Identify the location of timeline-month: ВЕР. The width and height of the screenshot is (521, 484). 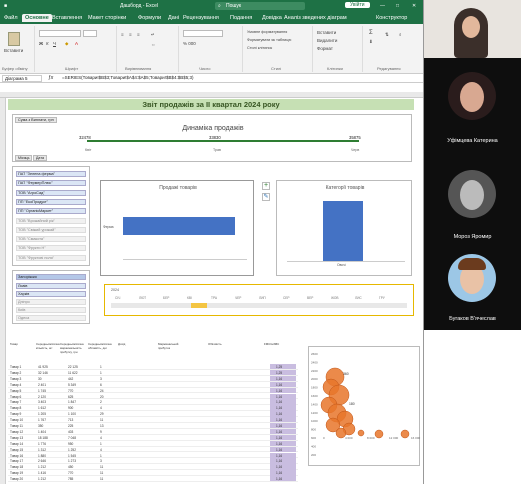
(310, 298).